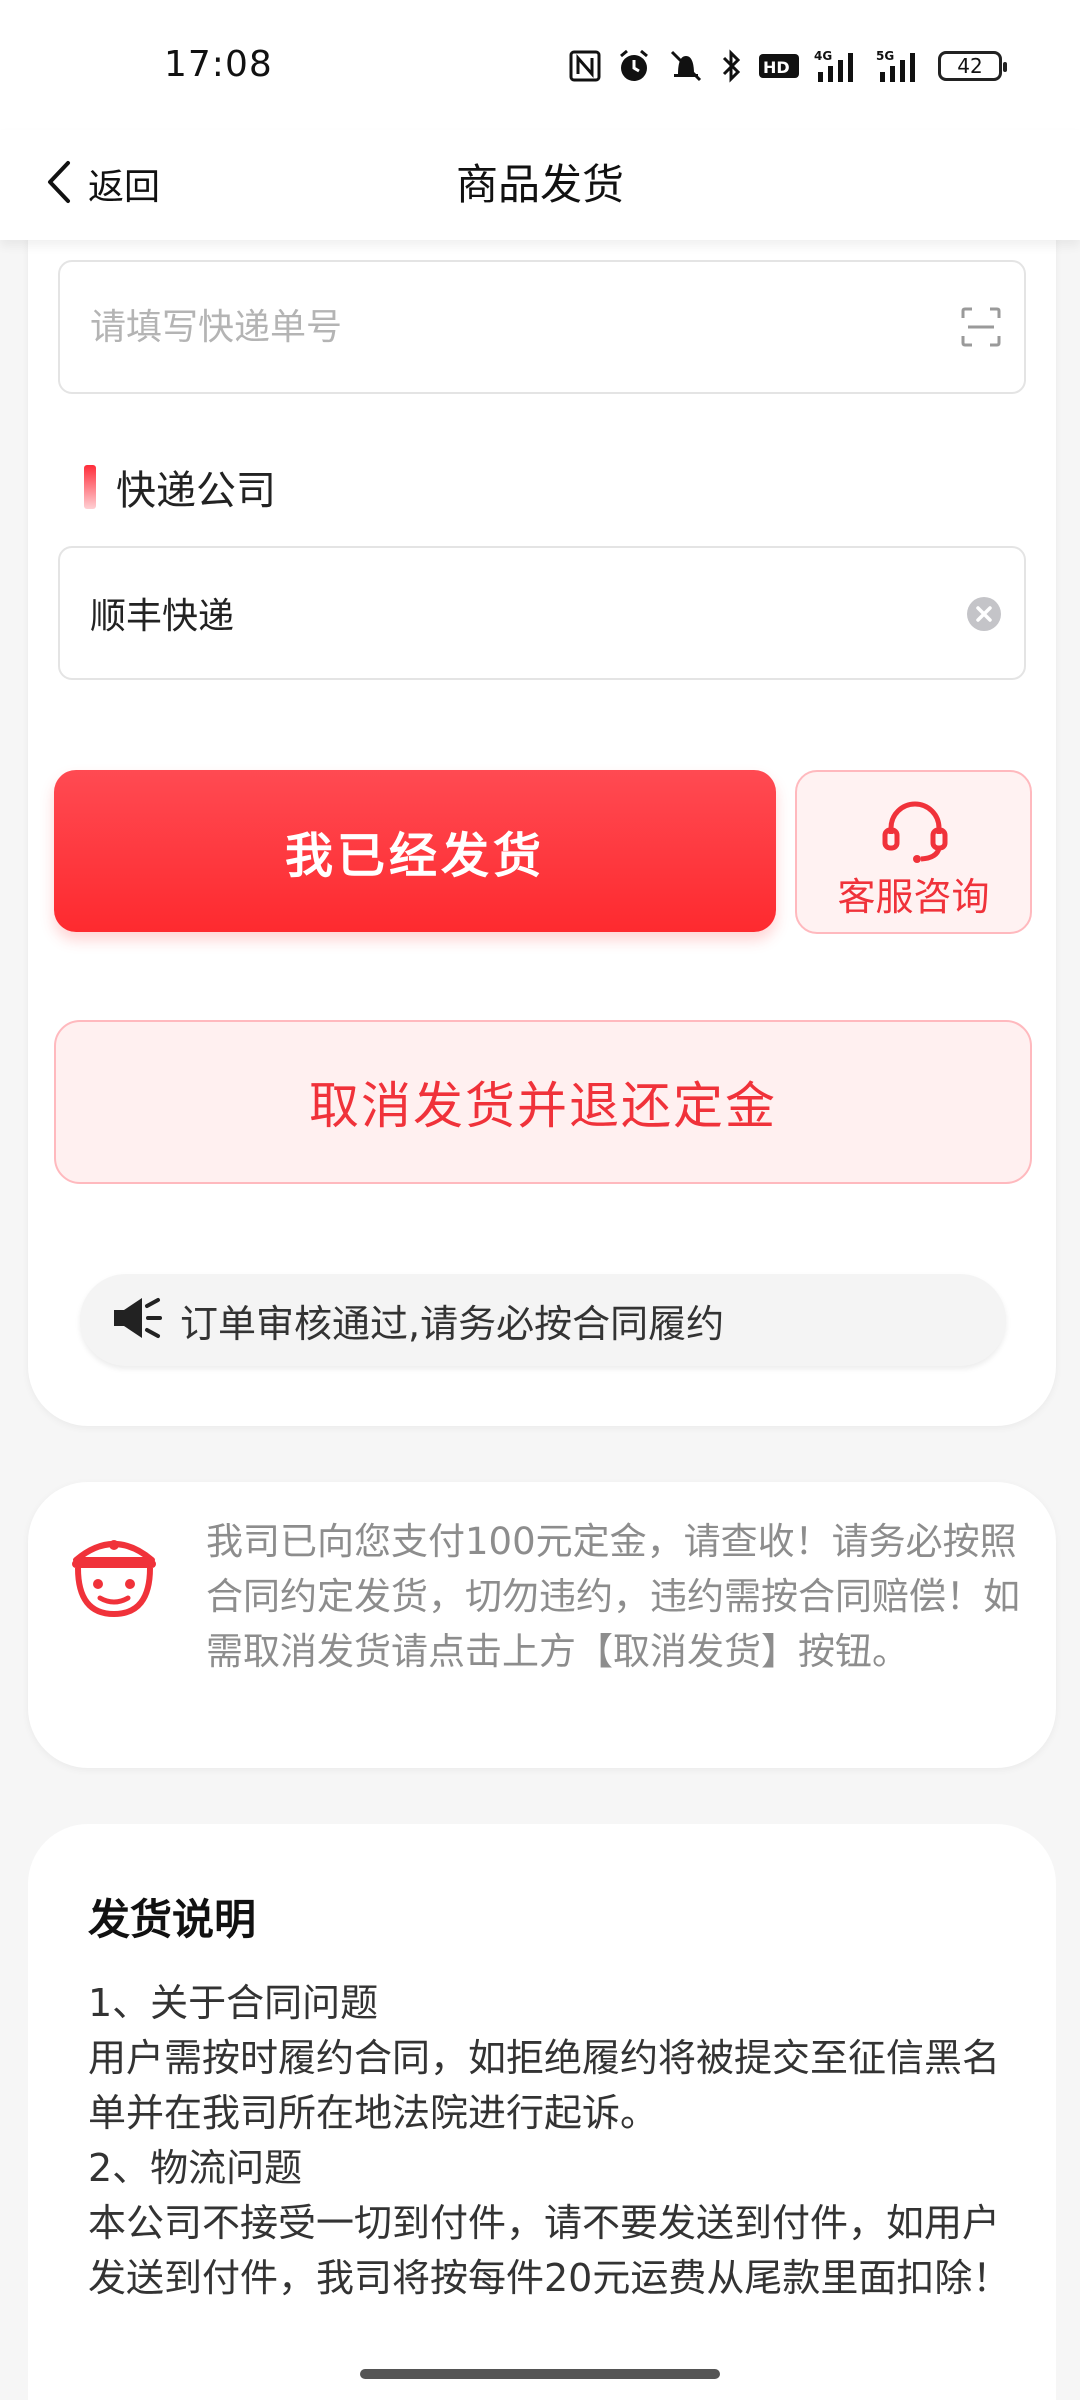  What do you see at coordinates (981, 329) in the screenshot?
I see `scan-icon` at bounding box center [981, 329].